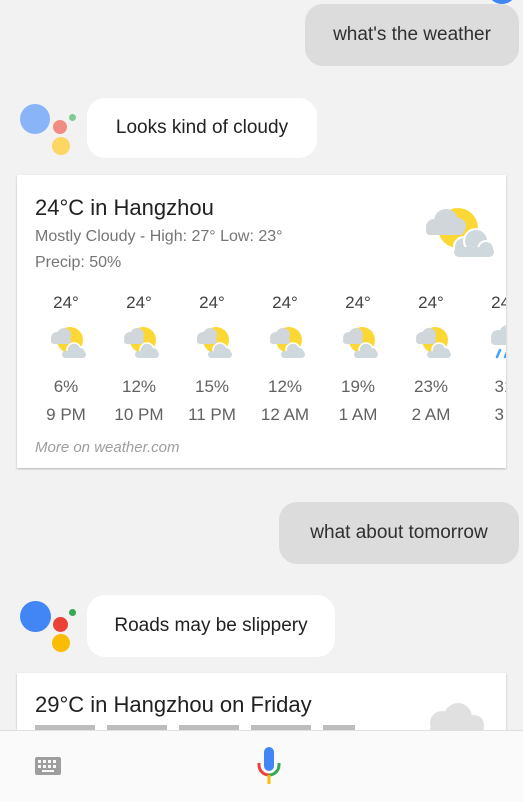 This screenshot has height=802, width=523. I want to click on hourly-forecast-item: 24° 31 3 /, so click(489, 363).